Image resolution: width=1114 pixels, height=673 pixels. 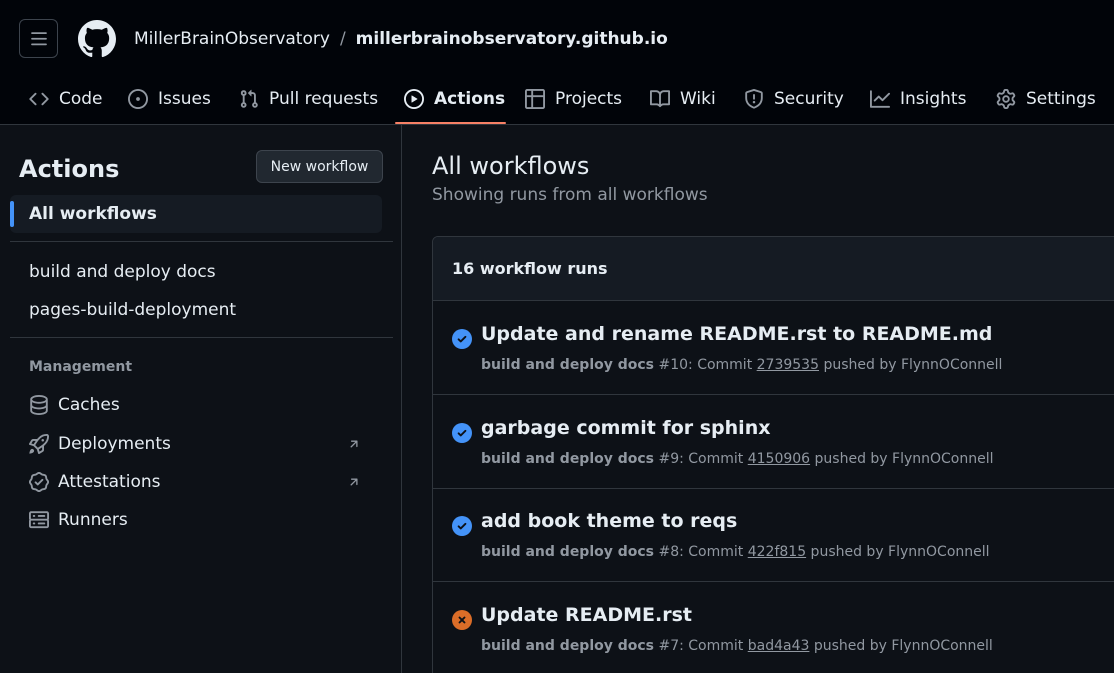 I want to click on sidebar-item-label: Caches, so click(x=89, y=405).